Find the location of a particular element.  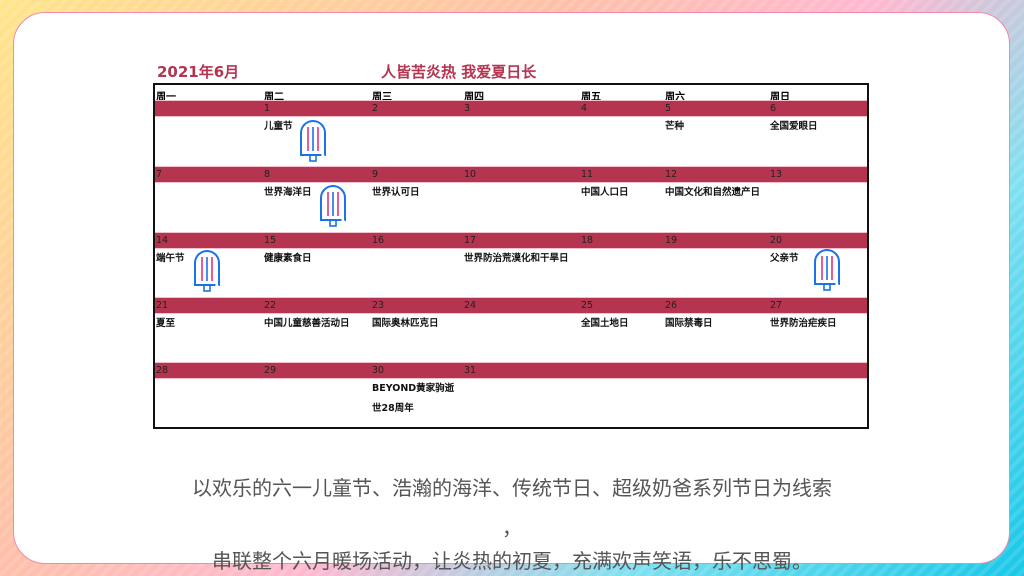

day-event: 夏至 is located at coordinates (166, 323).